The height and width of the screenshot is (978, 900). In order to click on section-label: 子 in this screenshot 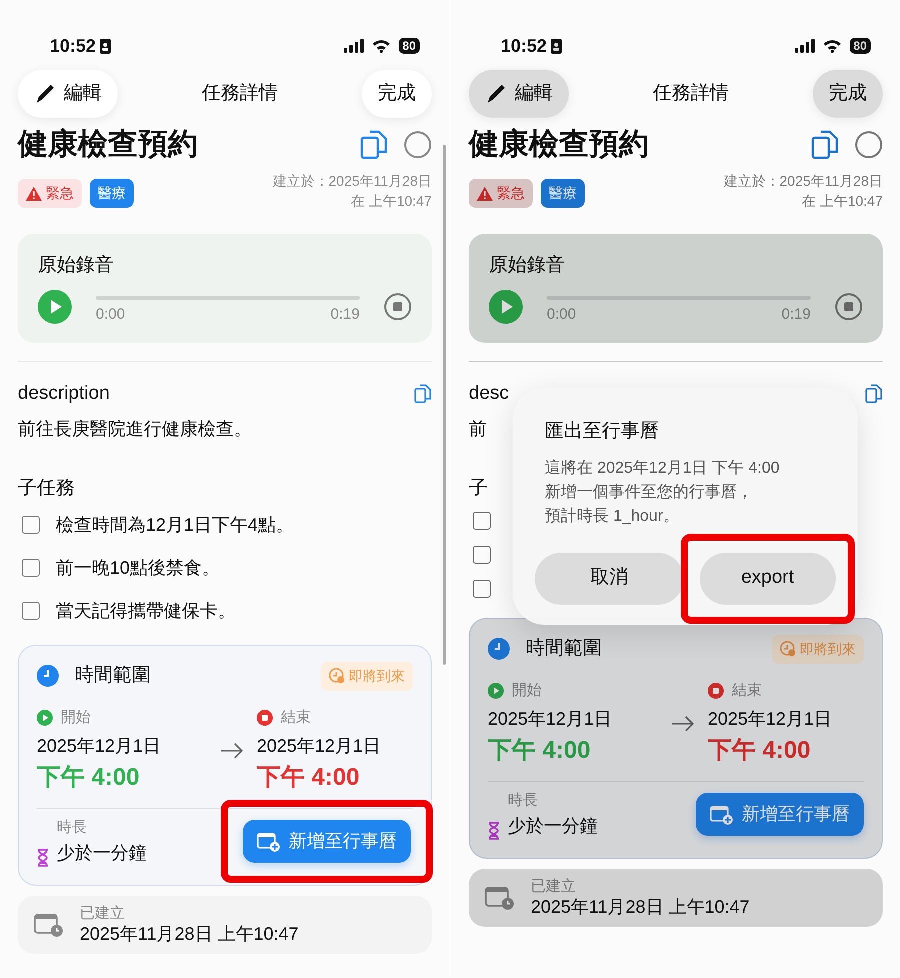, I will do `click(478, 489)`.